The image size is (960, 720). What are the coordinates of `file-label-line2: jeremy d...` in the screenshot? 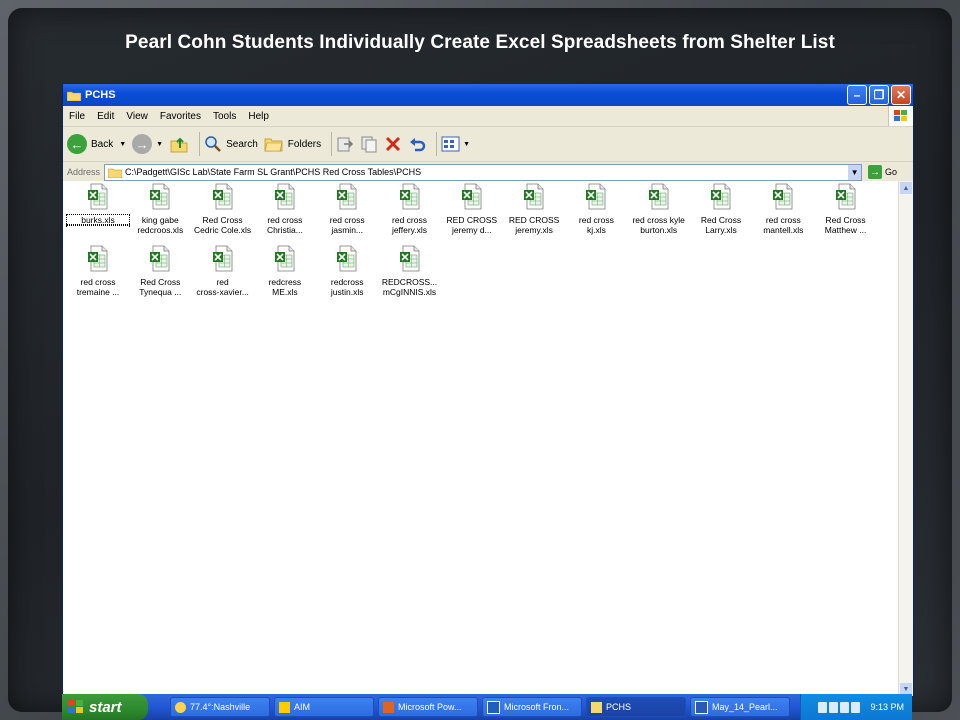 It's located at (471, 230).